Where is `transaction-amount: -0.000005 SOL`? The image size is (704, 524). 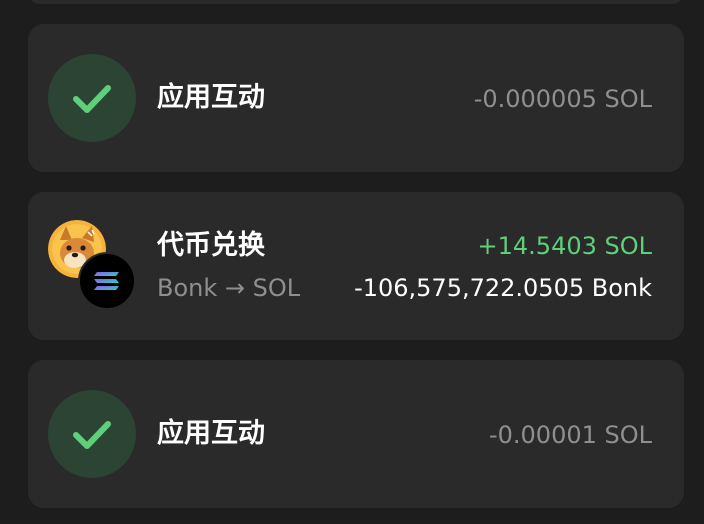
transaction-amount: -0.000005 SOL is located at coordinates (562, 99).